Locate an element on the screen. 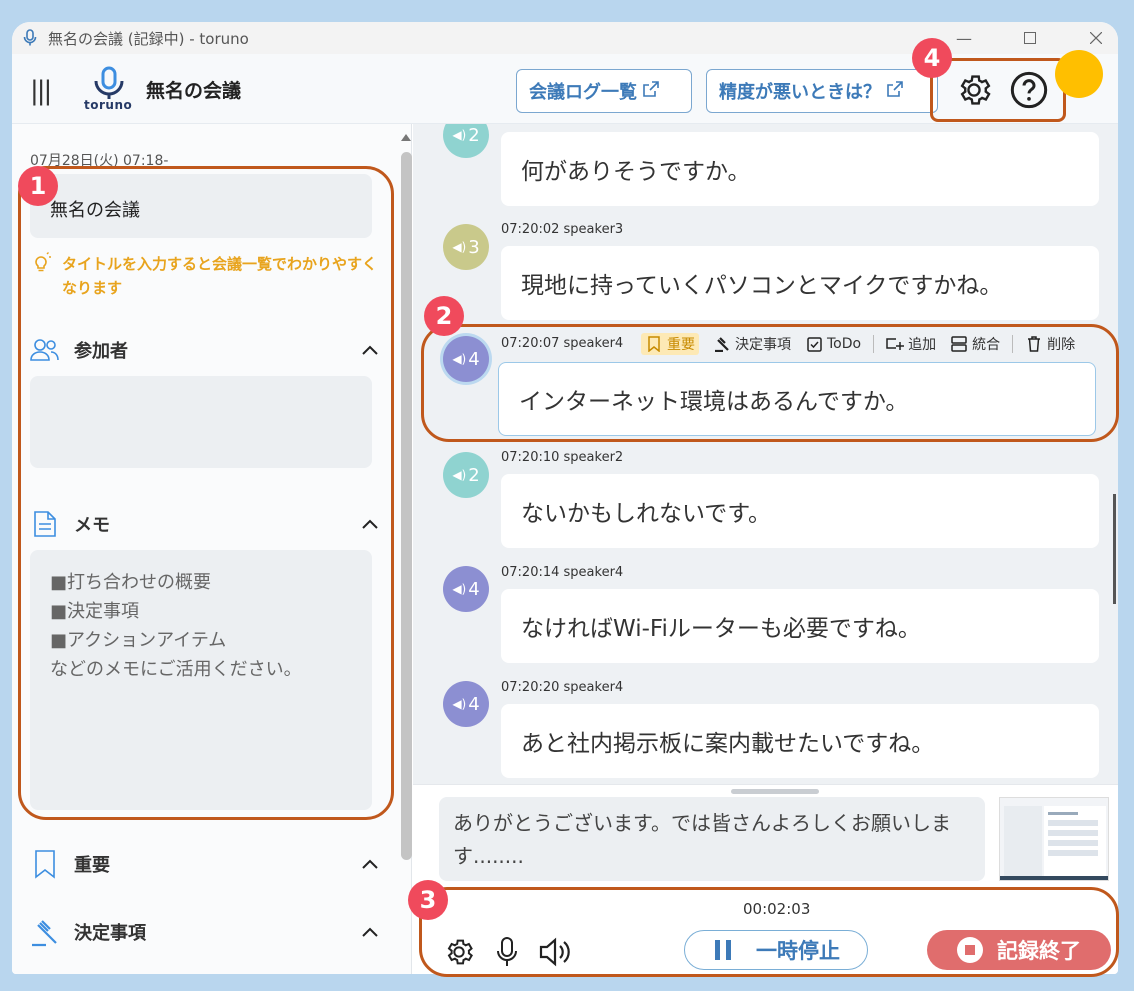  pause-label: 一時停止 is located at coordinates (798, 951).